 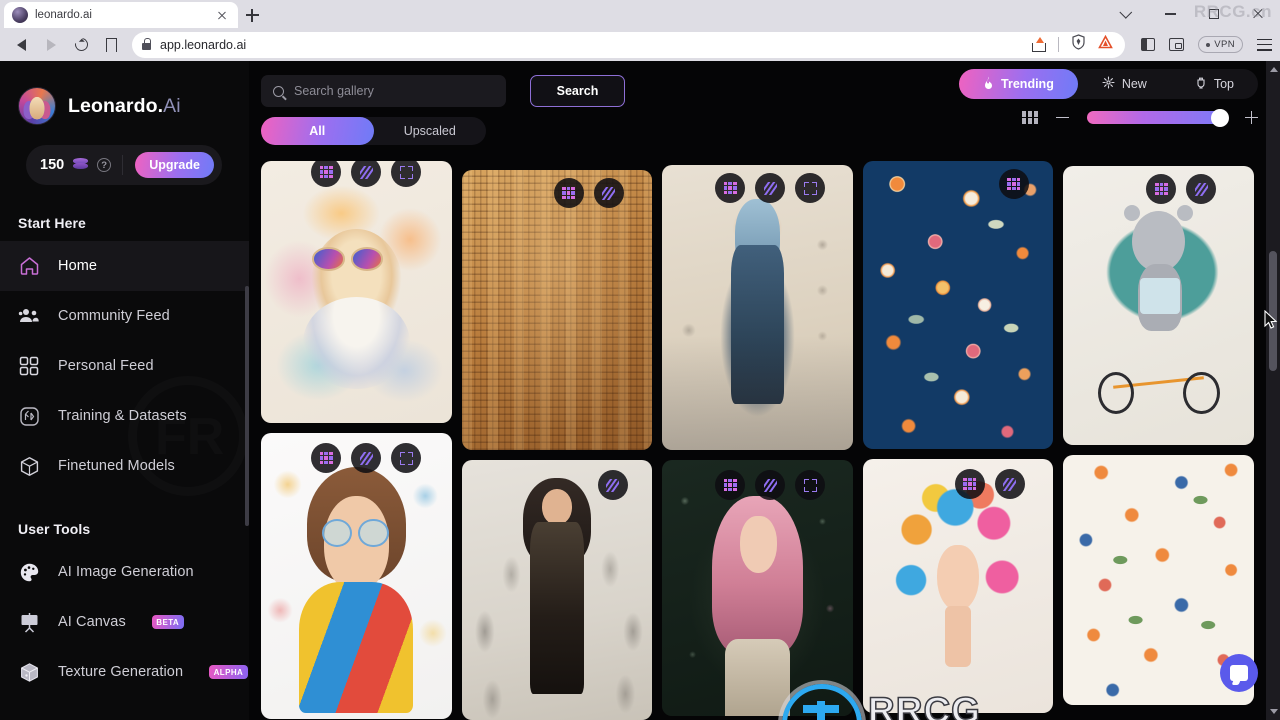 I want to click on filter-tab-all: All, so click(x=317, y=131).